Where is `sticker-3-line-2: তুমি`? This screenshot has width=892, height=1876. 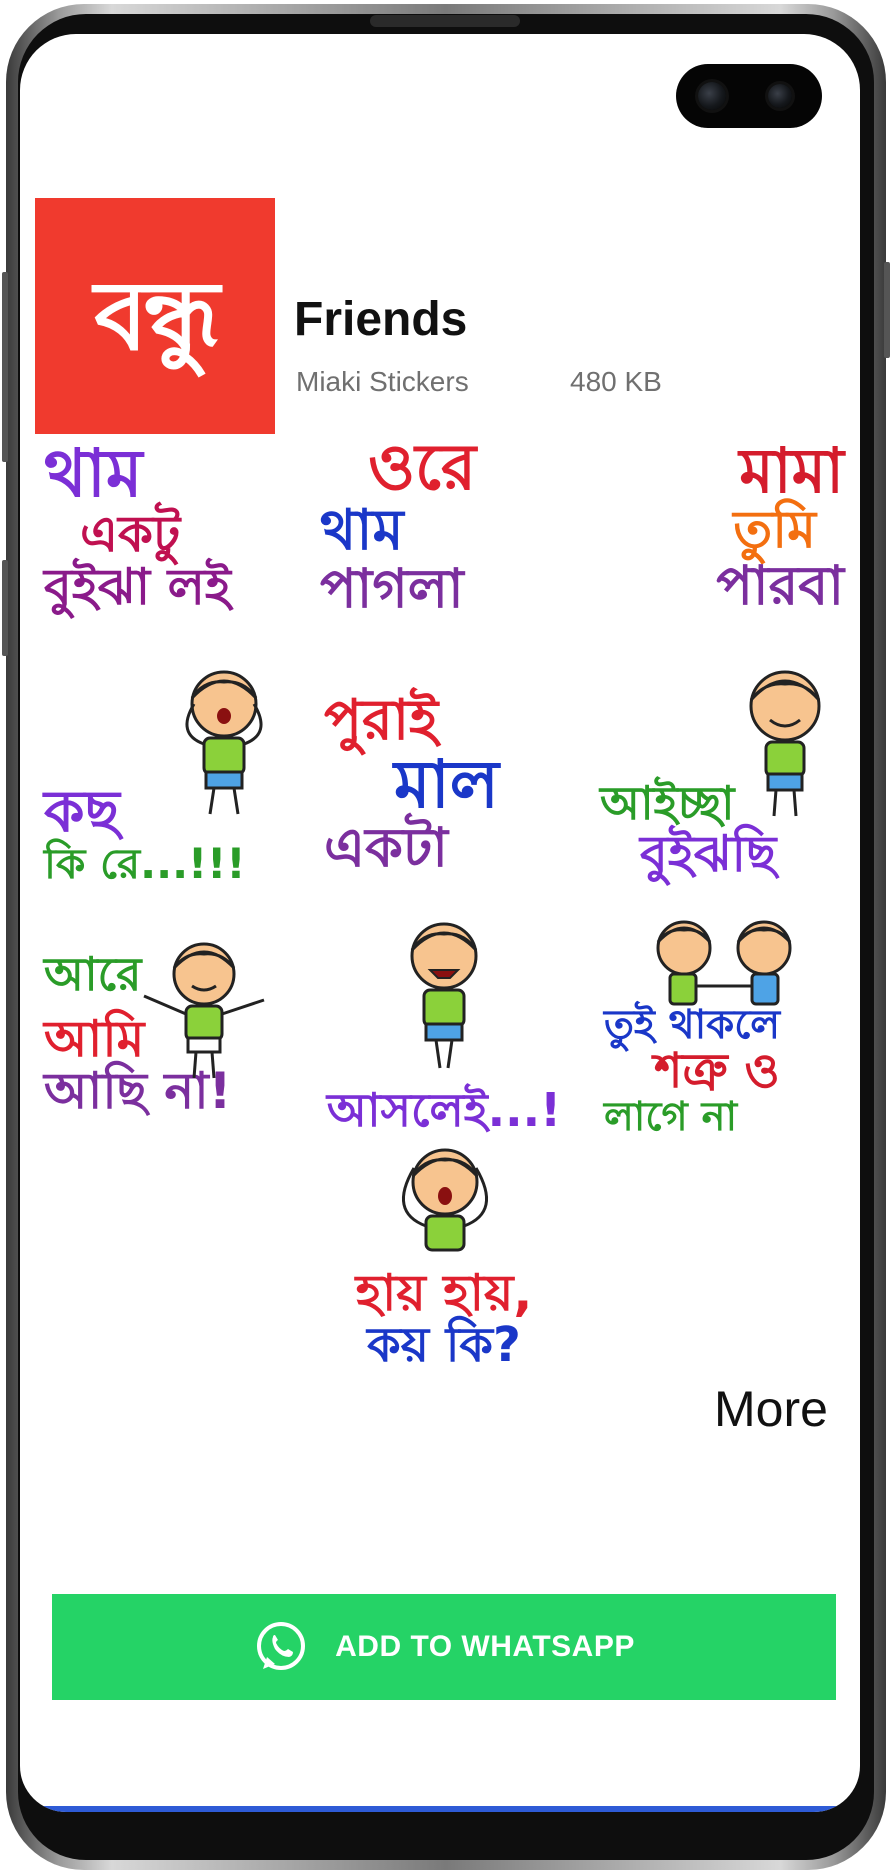
sticker-3-line-2: তুমি is located at coordinates (774, 529).